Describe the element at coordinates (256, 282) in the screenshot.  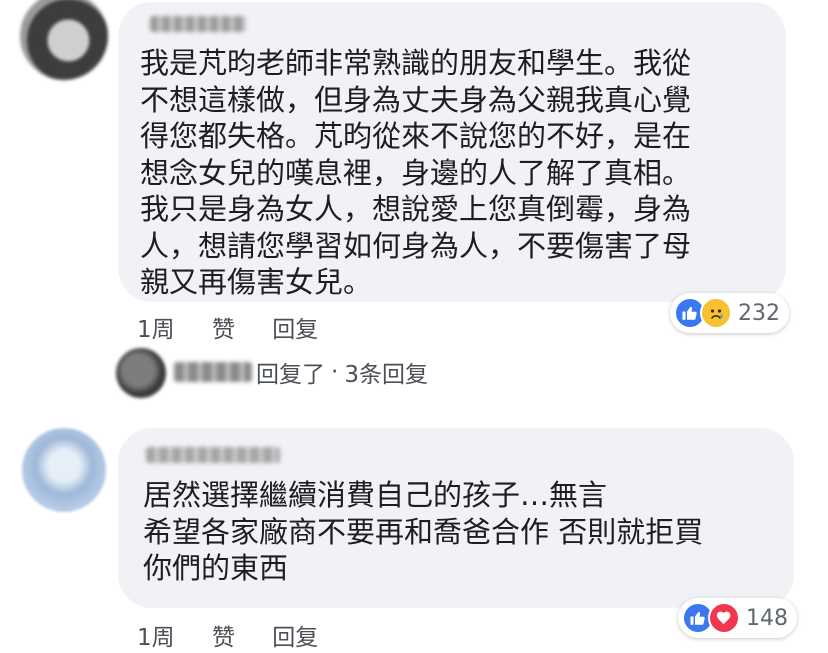
I see `comment-1-line: 親又再傷害女兒。` at that location.